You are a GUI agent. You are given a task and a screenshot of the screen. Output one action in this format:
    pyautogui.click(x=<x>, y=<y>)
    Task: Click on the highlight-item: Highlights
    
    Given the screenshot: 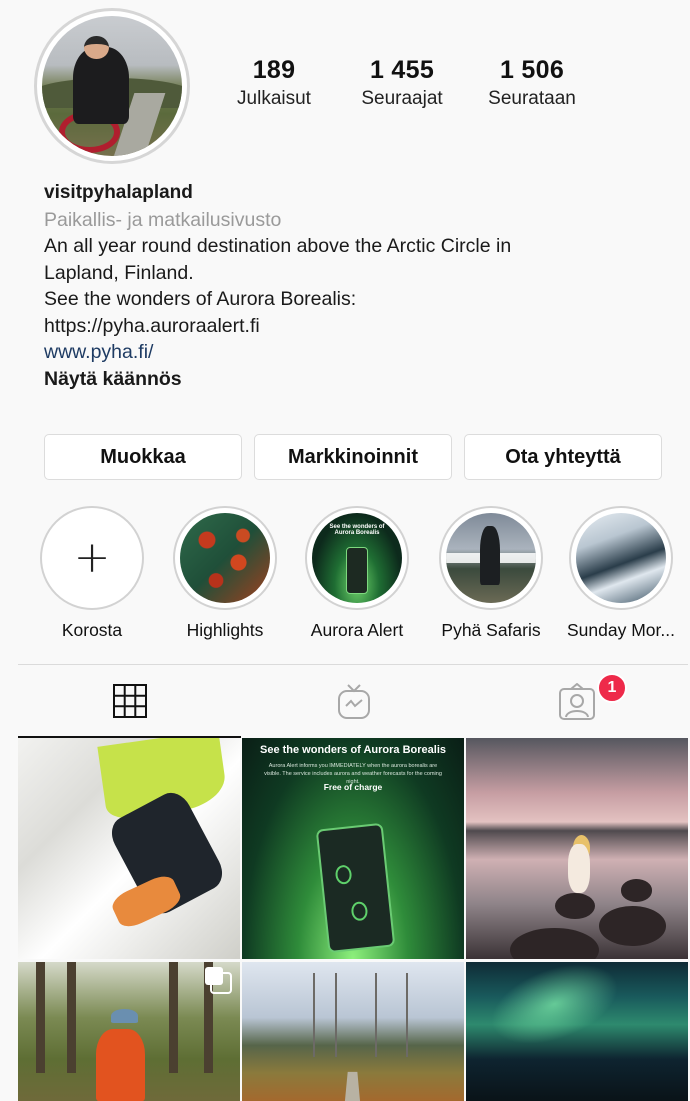 What is the action you would take?
    pyautogui.click(x=225, y=573)
    